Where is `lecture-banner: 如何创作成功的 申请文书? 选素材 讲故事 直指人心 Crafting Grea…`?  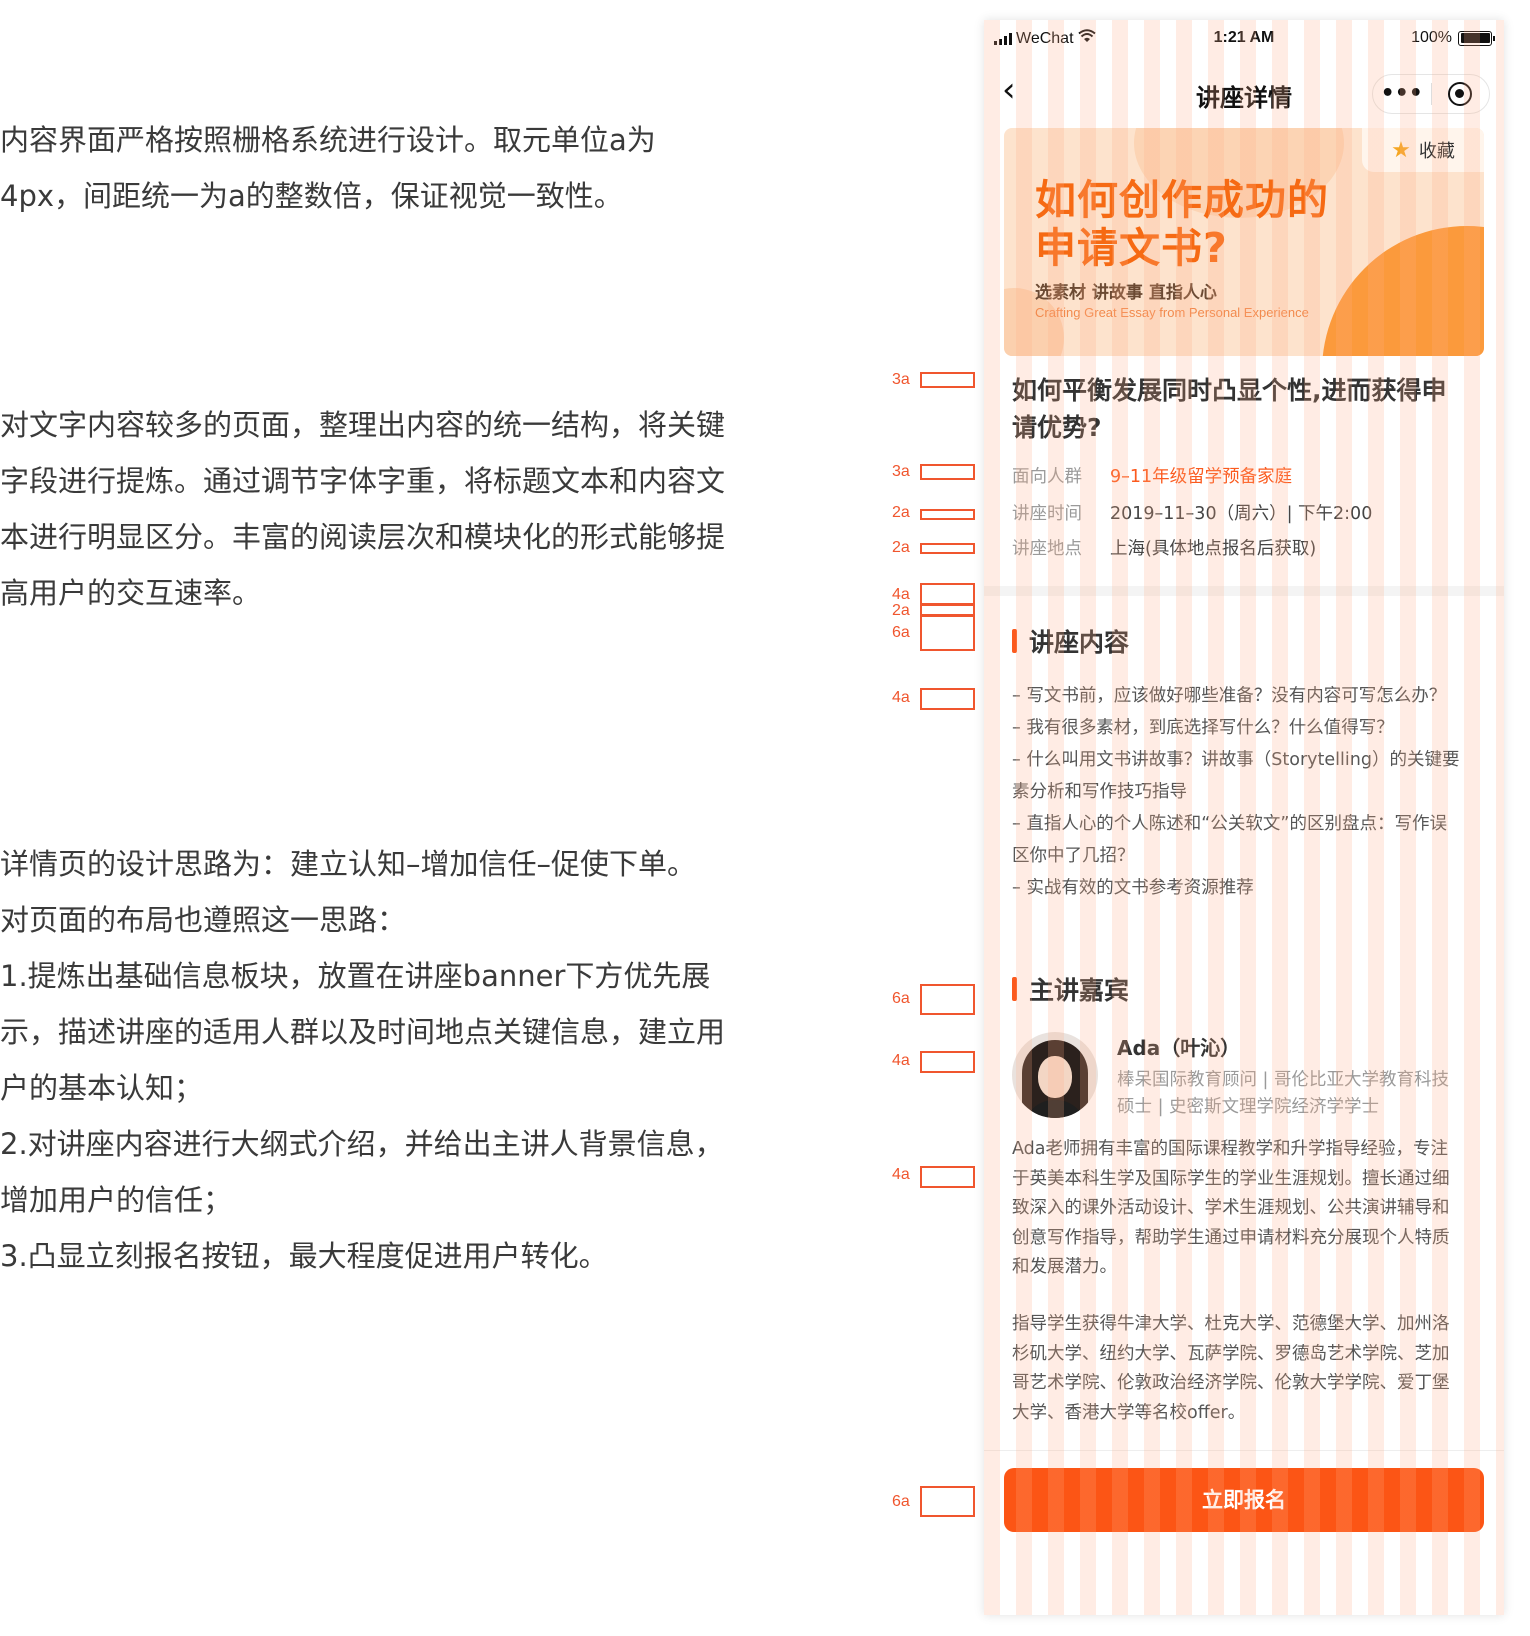
lecture-banner: 如何创作成功的 申请文书? 选素材 讲故事 直指人心 Crafting Grea… is located at coordinates (1244, 242).